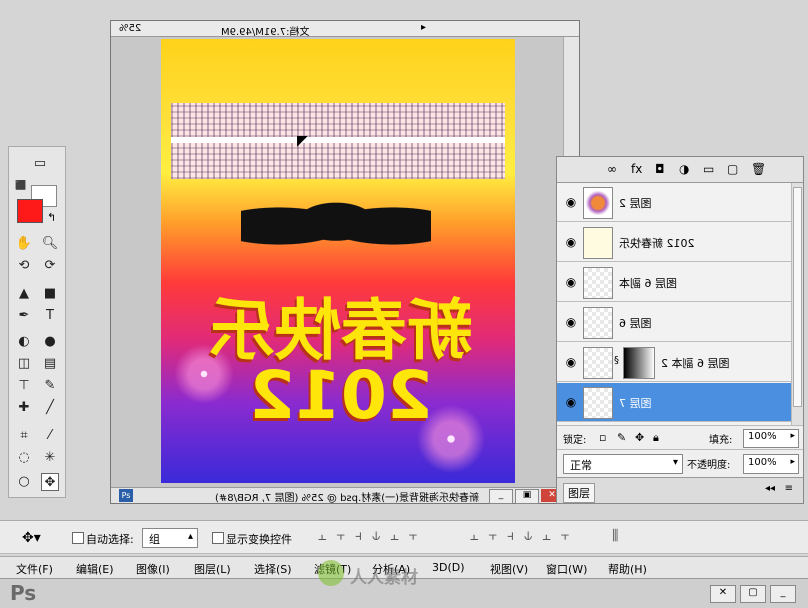 The height and width of the screenshot is (608, 808). Describe the element at coordinates (616, 360) in the screenshot. I see `link-icon: §` at that location.